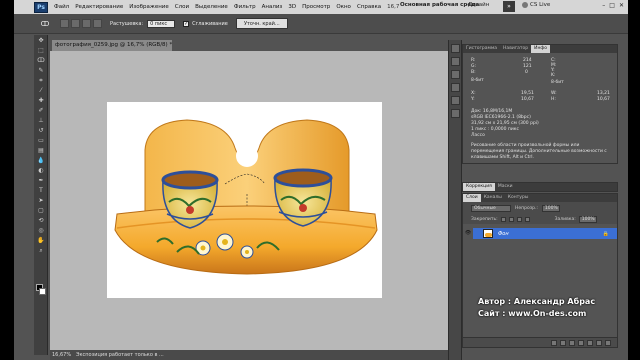 This screenshot has width=640, height=360. What do you see at coordinates (455, 74) in the screenshot?
I see `brushes-panel-icon` at bounding box center [455, 74].